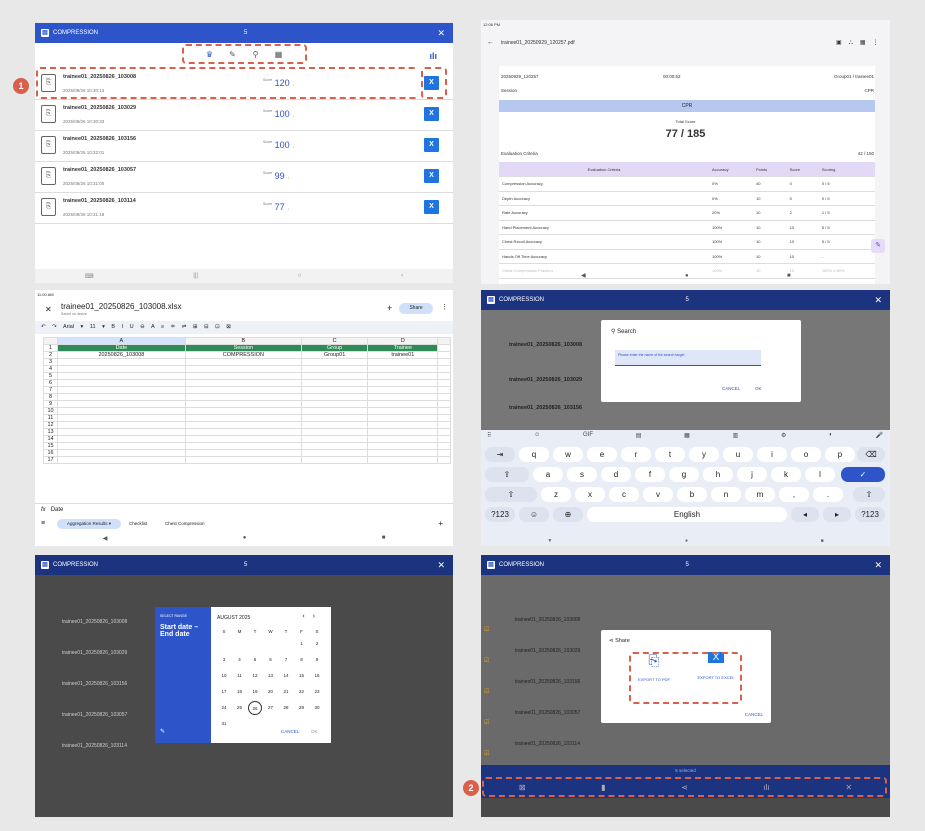 The width and height of the screenshot is (925, 831). I want to click on key-7: ,, so click(794, 494).